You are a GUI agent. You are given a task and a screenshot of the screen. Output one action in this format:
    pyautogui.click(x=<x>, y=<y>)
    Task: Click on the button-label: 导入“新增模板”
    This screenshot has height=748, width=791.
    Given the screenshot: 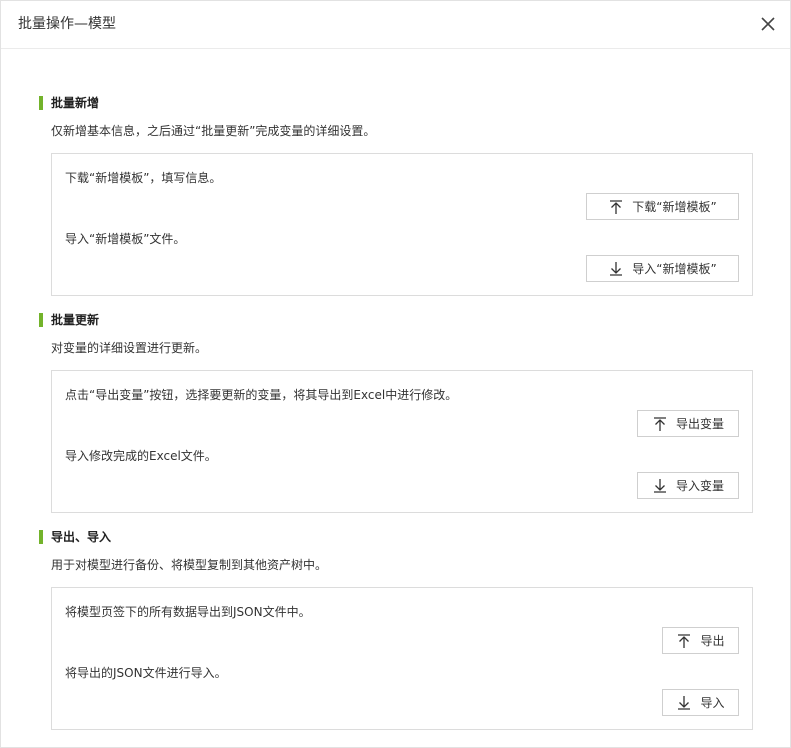 What is the action you would take?
    pyautogui.click(x=674, y=269)
    